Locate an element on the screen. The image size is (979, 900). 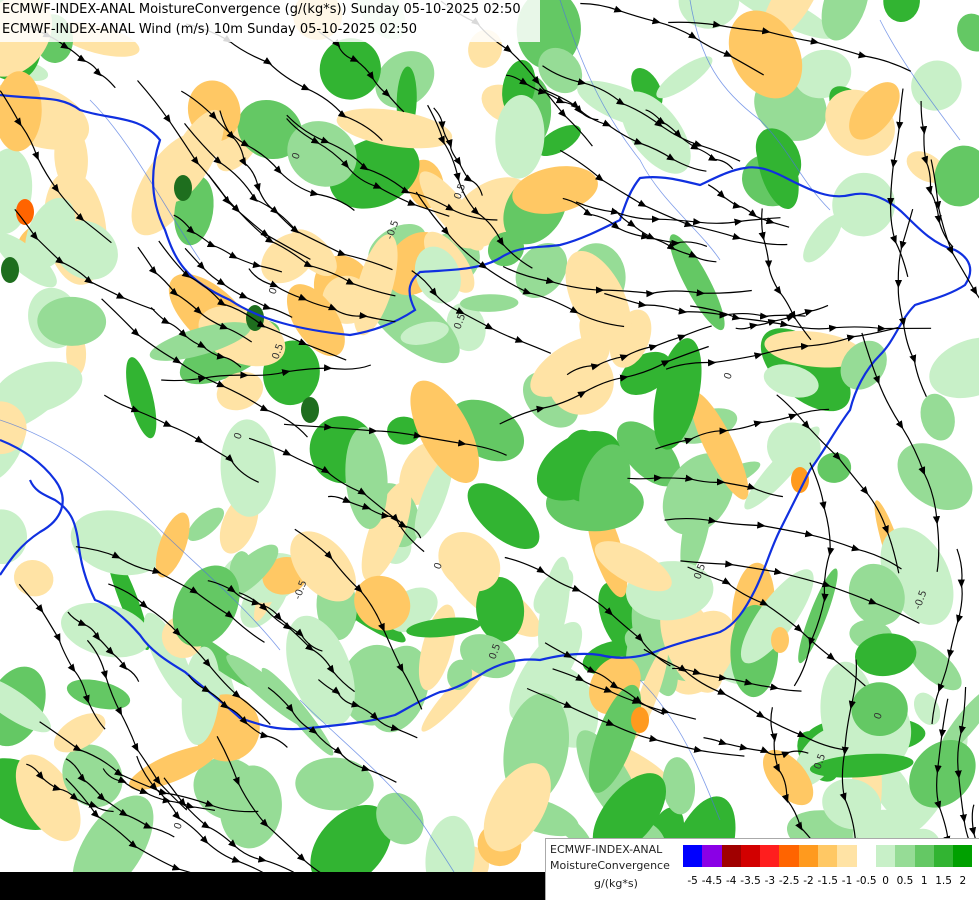
legend-variable-name: MoistureConvergence is located at coordinates (610, 865).